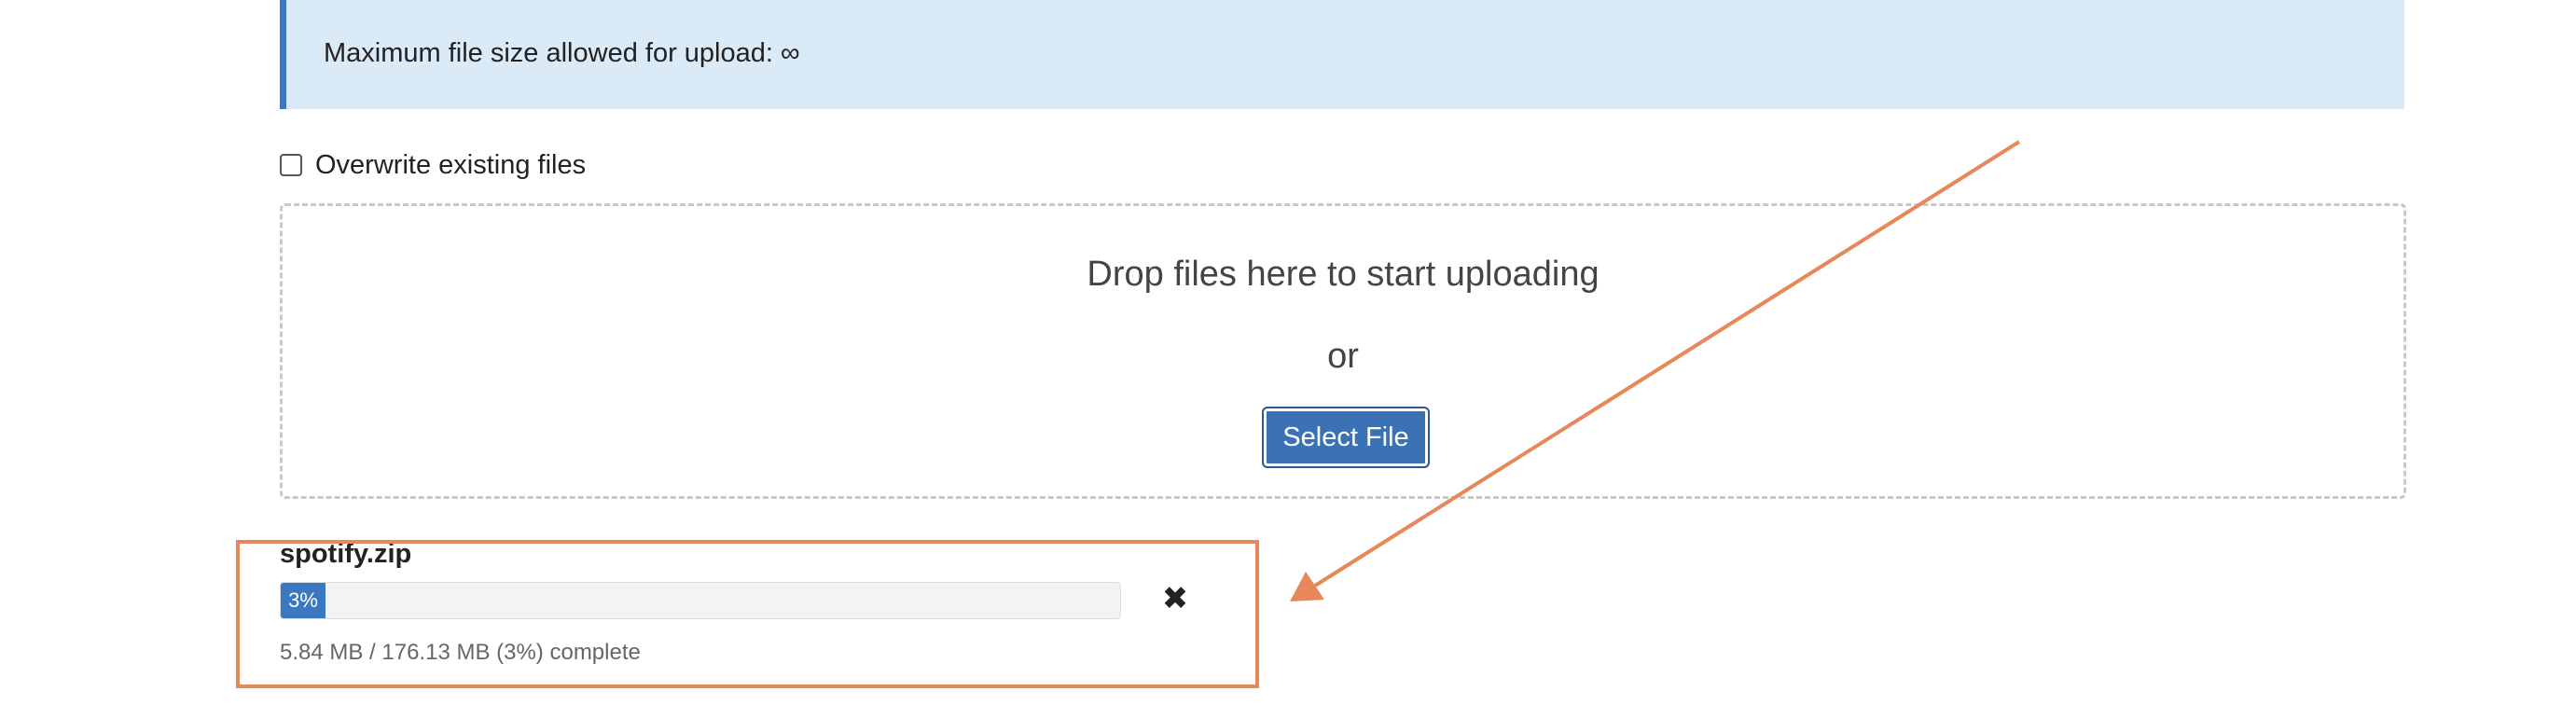  Describe the element at coordinates (1175, 598) in the screenshot. I see `close-icon: ✖` at that location.